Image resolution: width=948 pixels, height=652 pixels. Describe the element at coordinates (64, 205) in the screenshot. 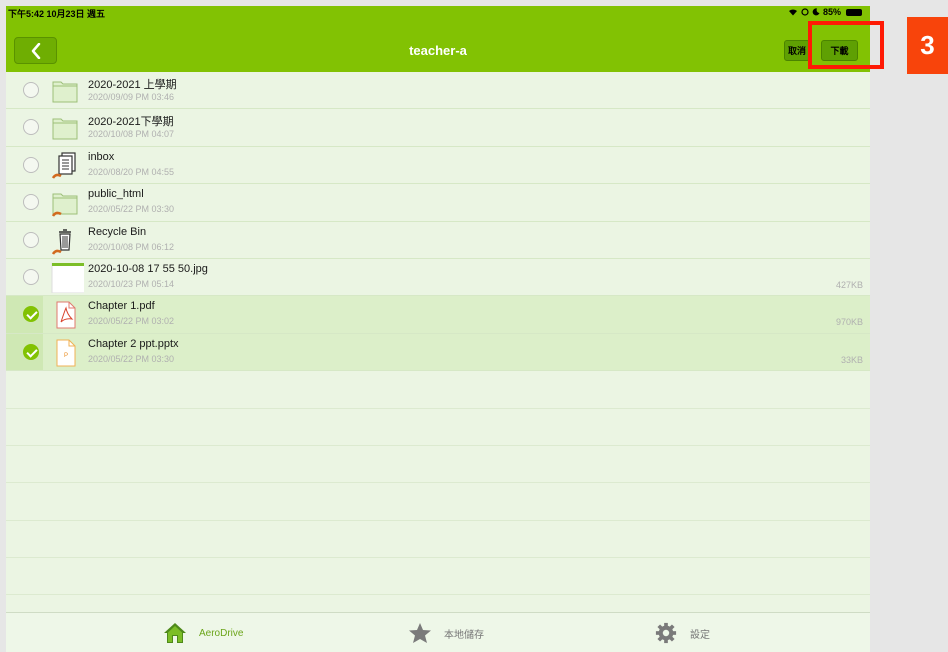

I see `shared-folder-icon` at that location.